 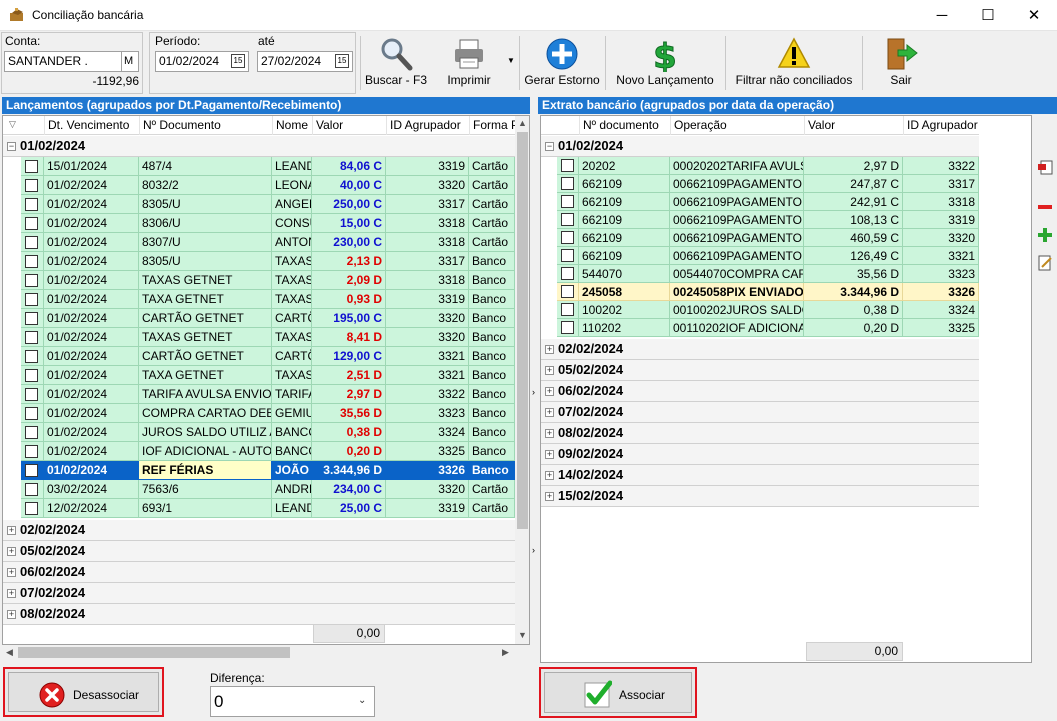 What do you see at coordinates (83, 692) in the screenshot?
I see `desassociar-button: Desassociar` at bounding box center [83, 692].